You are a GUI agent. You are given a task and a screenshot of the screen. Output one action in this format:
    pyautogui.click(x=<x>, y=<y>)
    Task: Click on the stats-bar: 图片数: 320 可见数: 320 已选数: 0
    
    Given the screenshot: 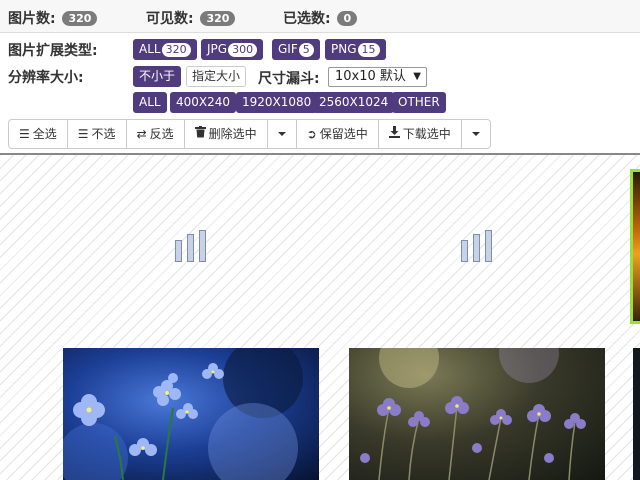 What is the action you would take?
    pyautogui.click(x=320, y=16)
    